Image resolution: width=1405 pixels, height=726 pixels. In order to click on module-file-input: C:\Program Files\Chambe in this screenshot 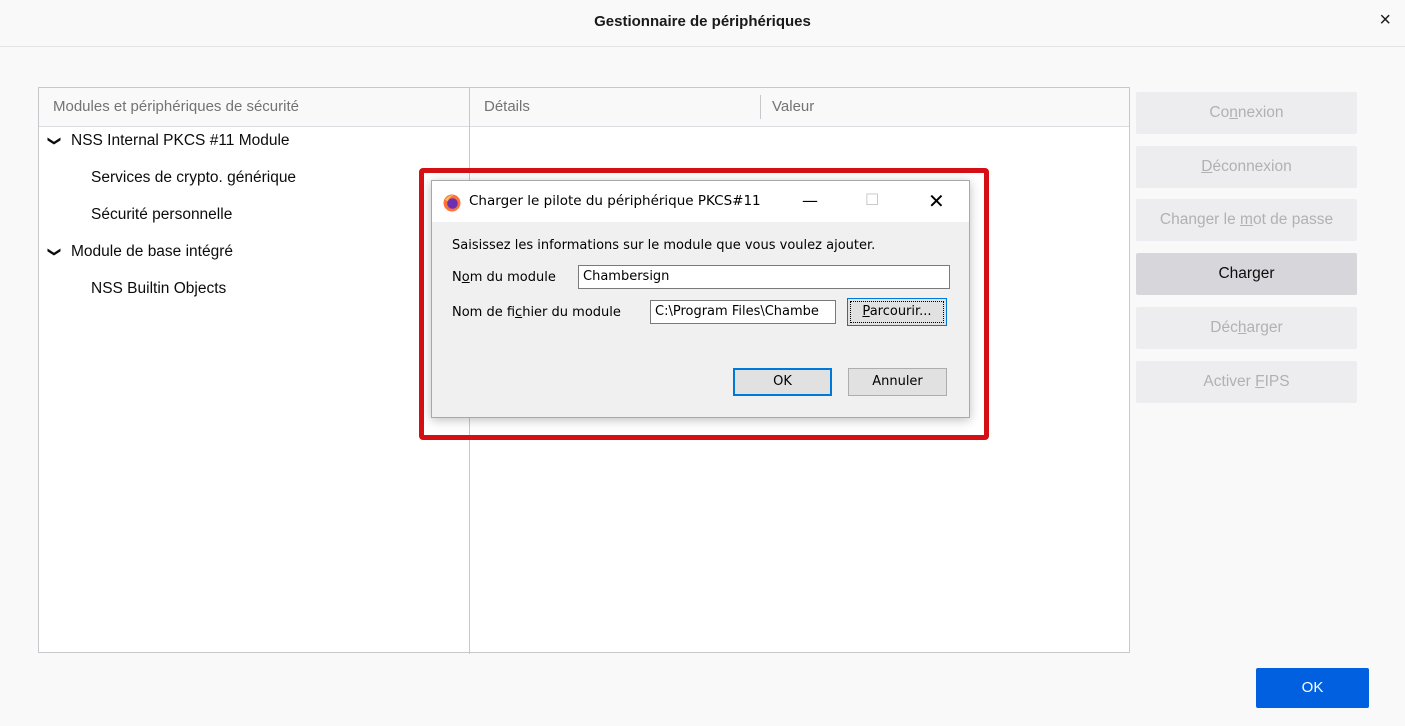, I will do `click(743, 312)`.